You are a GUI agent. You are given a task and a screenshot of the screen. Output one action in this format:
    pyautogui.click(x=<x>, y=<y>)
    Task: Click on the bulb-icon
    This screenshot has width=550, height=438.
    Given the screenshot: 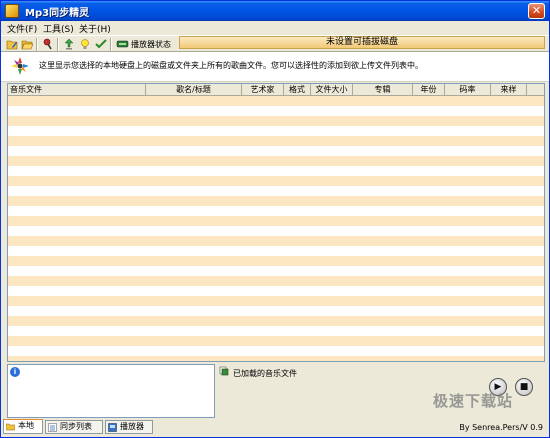 What is the action you would take?
    pyautogui.click(x=85, y=44)
    